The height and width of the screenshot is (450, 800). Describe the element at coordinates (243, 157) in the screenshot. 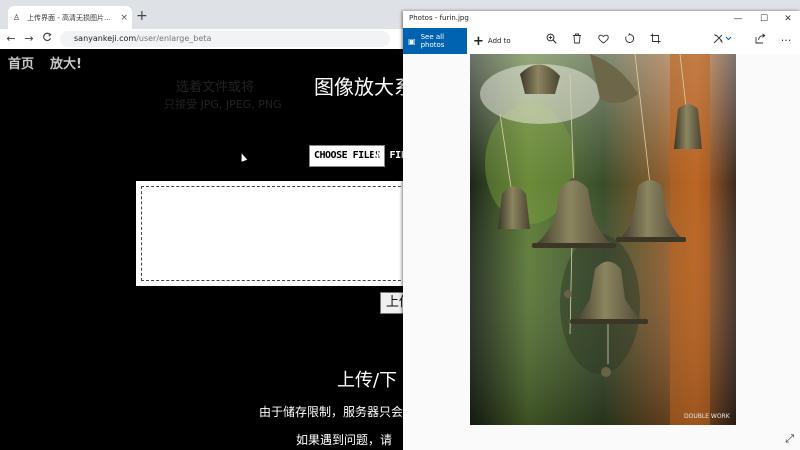

I see `mouse-cursor-icon` at that location.